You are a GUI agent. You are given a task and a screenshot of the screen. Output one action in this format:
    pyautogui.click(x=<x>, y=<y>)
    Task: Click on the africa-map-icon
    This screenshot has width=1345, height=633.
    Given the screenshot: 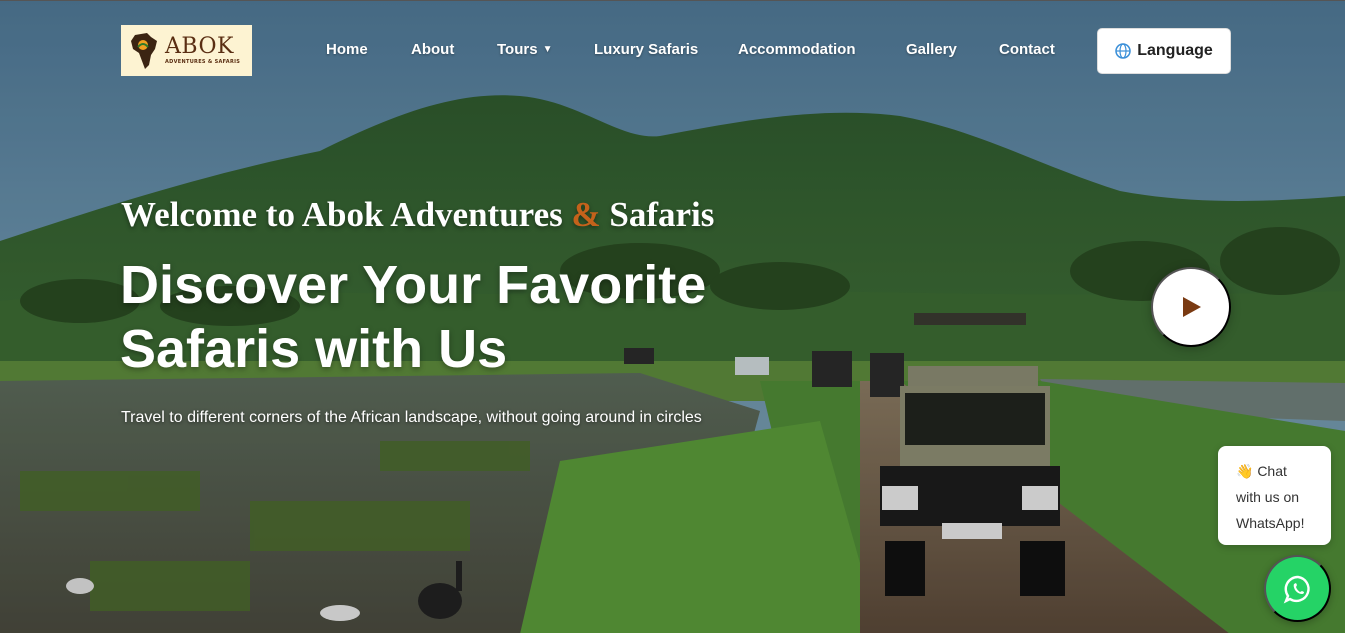 What is the action you would take?
    pyautogui.click(x=144, y=50)
    